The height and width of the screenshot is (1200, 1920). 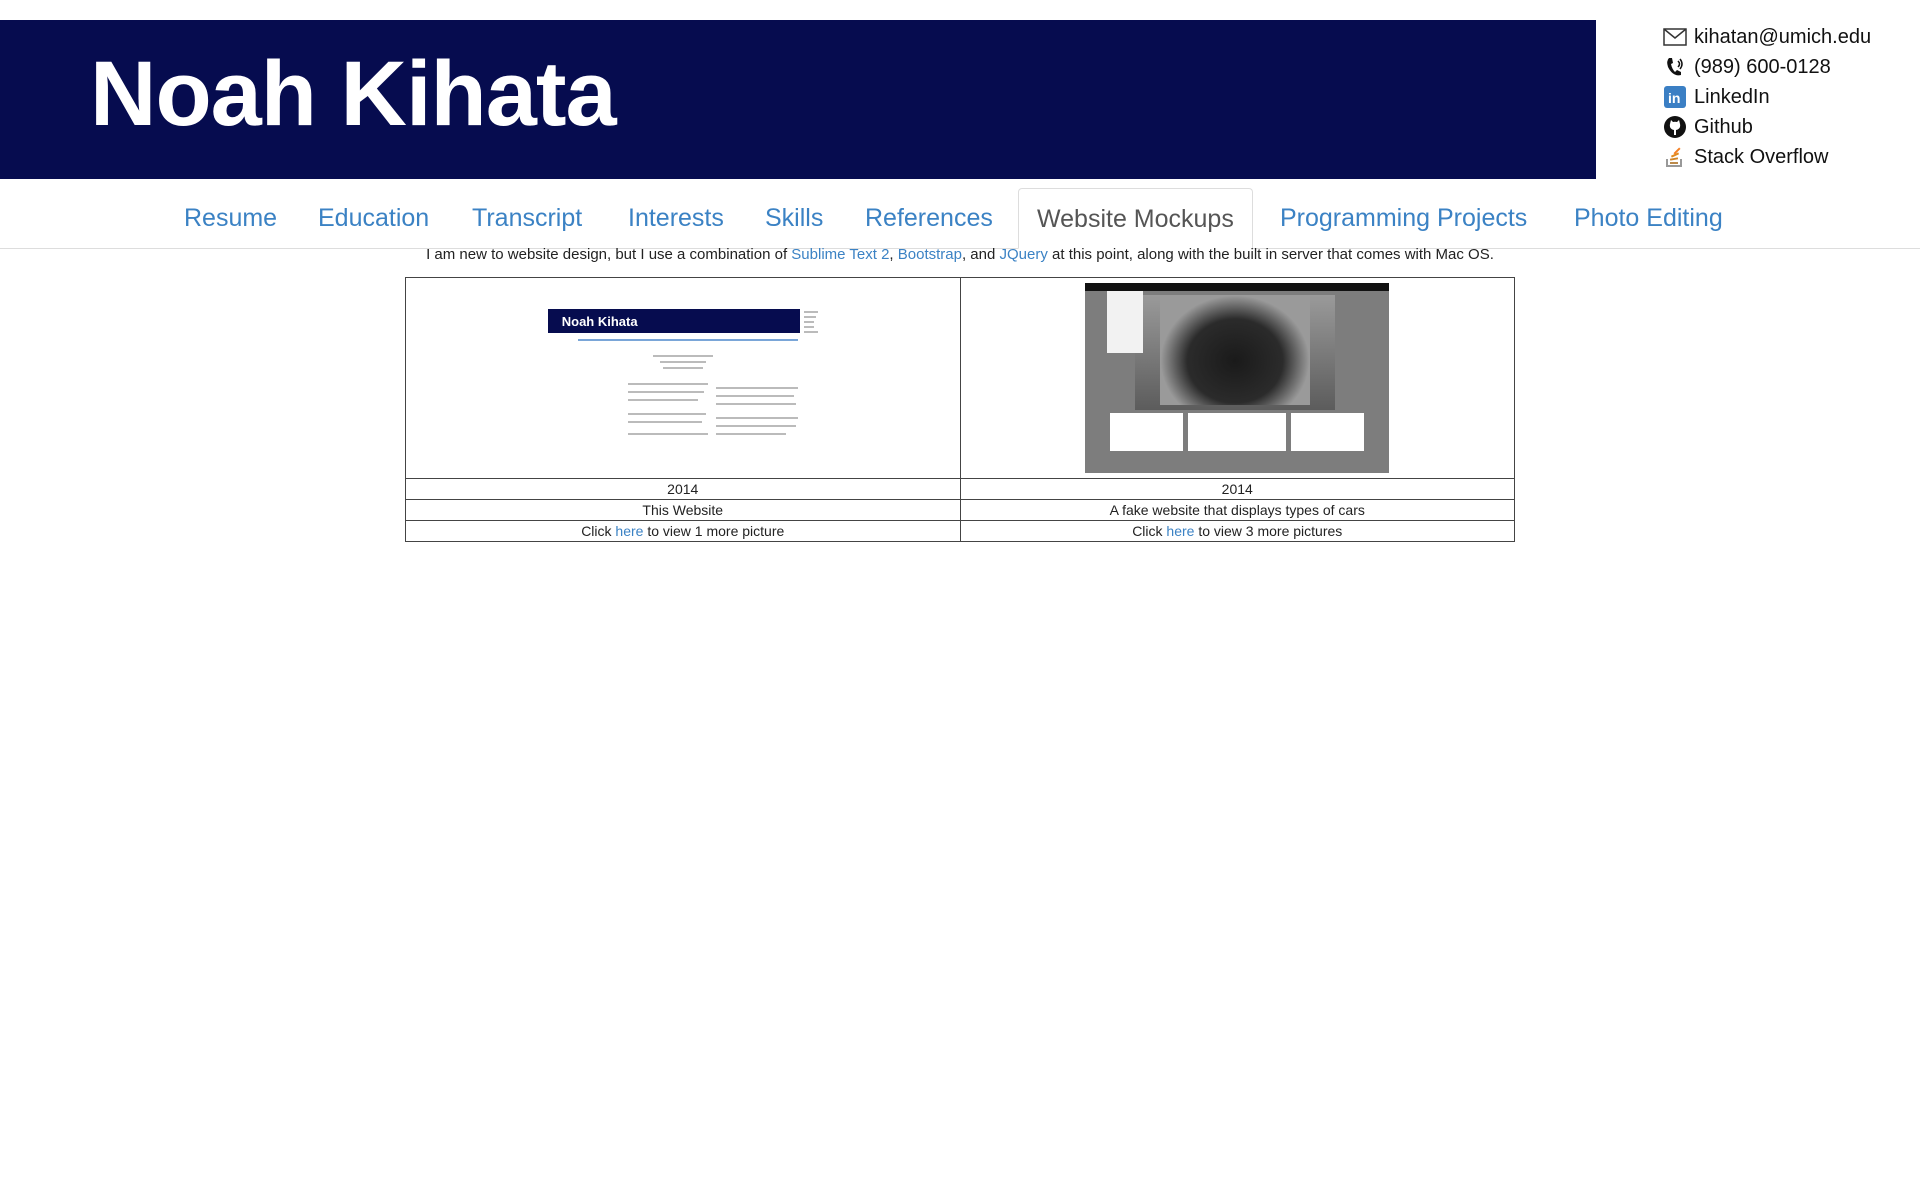 I want to click on contact-email: kihatan@umich.edu, so click(x=1766, y=37).